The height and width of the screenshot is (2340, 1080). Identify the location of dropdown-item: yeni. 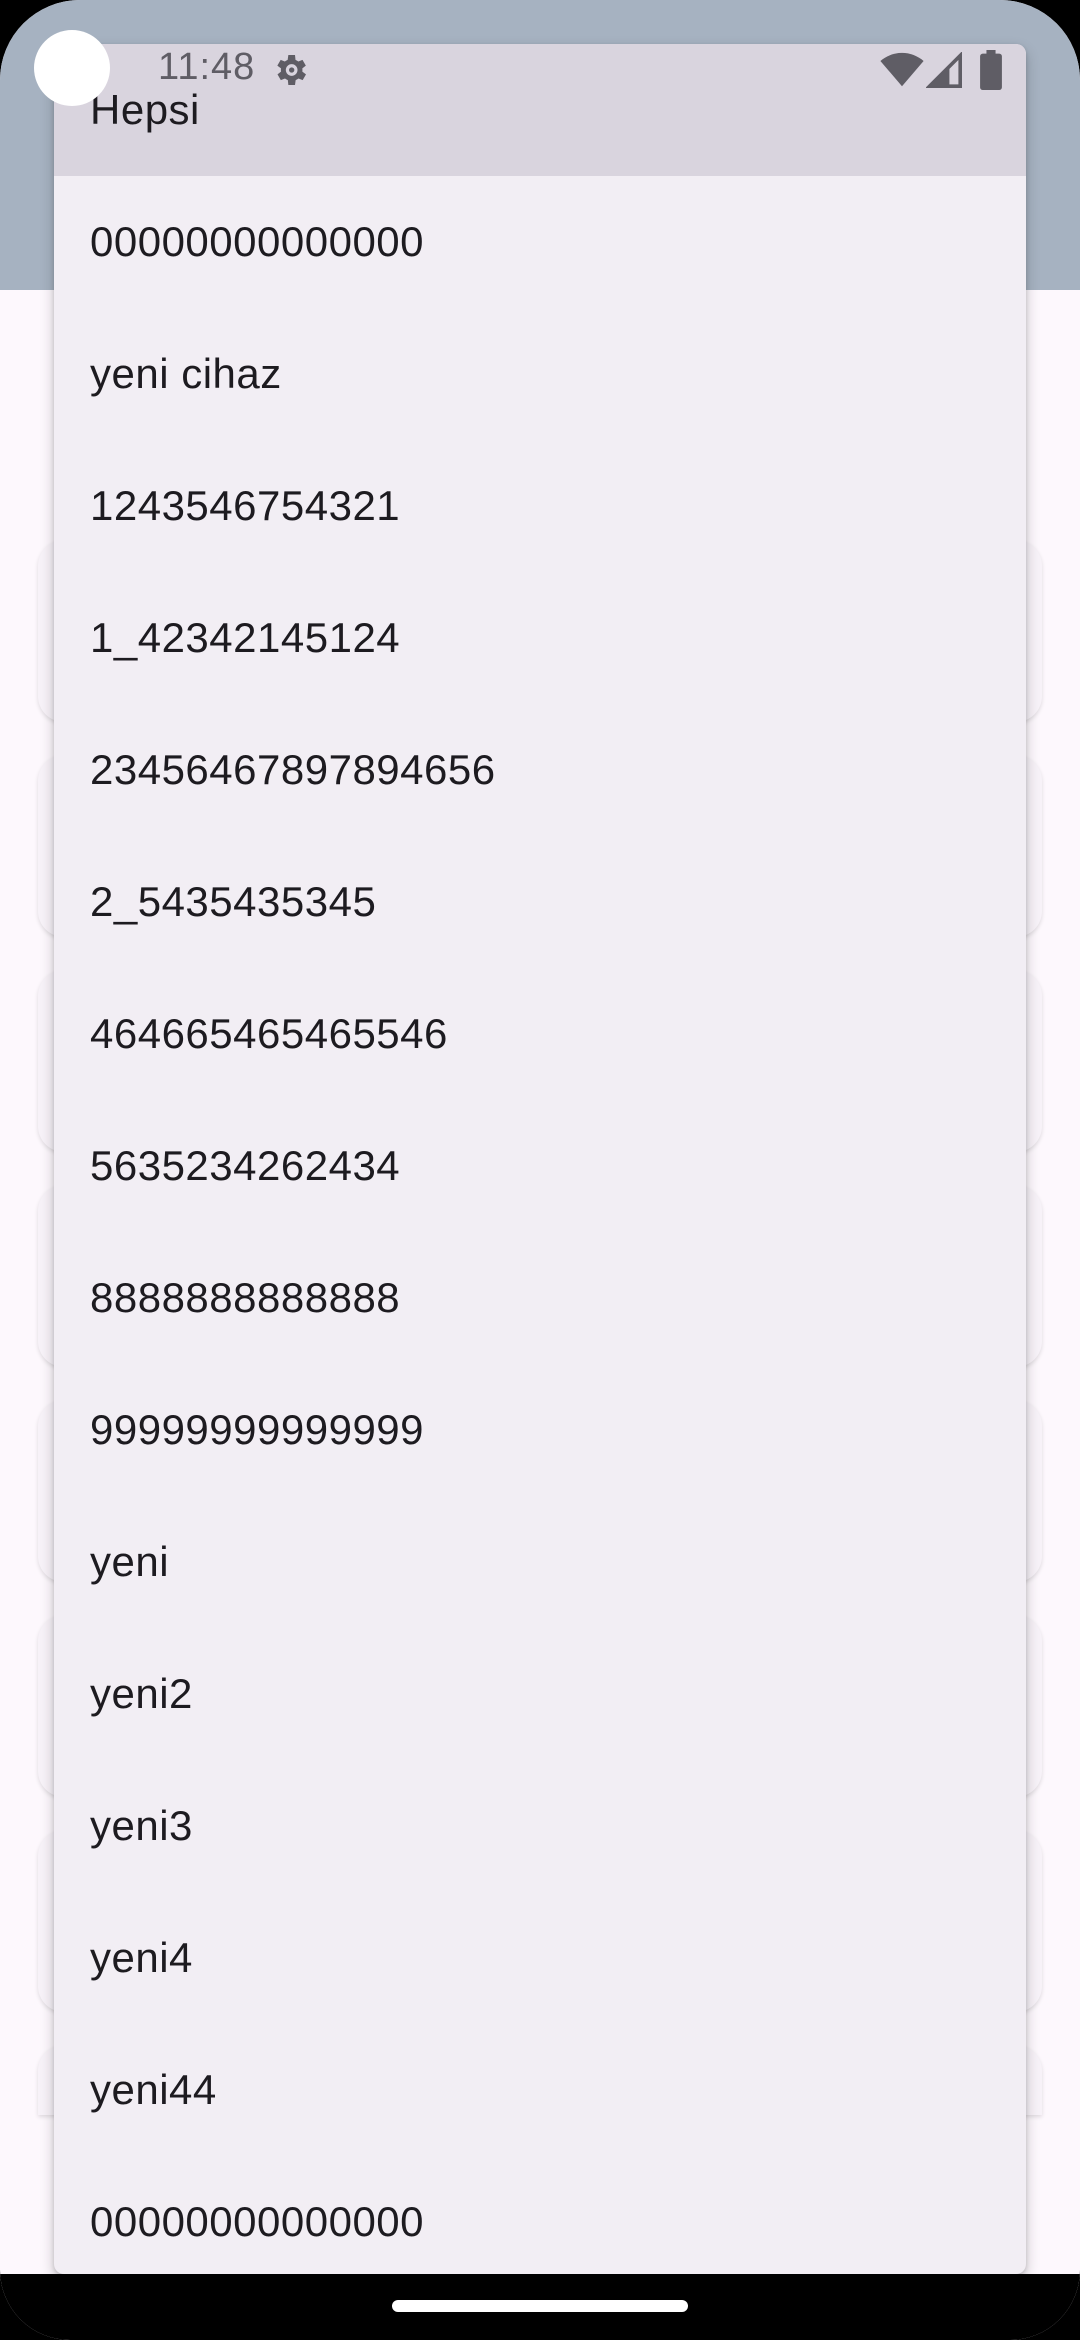
(540, 1562).